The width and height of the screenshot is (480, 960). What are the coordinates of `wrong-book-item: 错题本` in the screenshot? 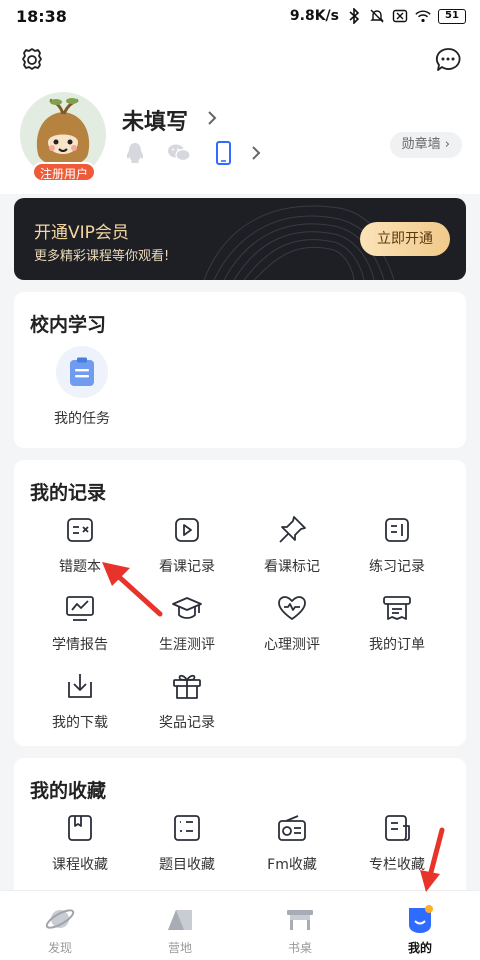 It's located at (80, 545).